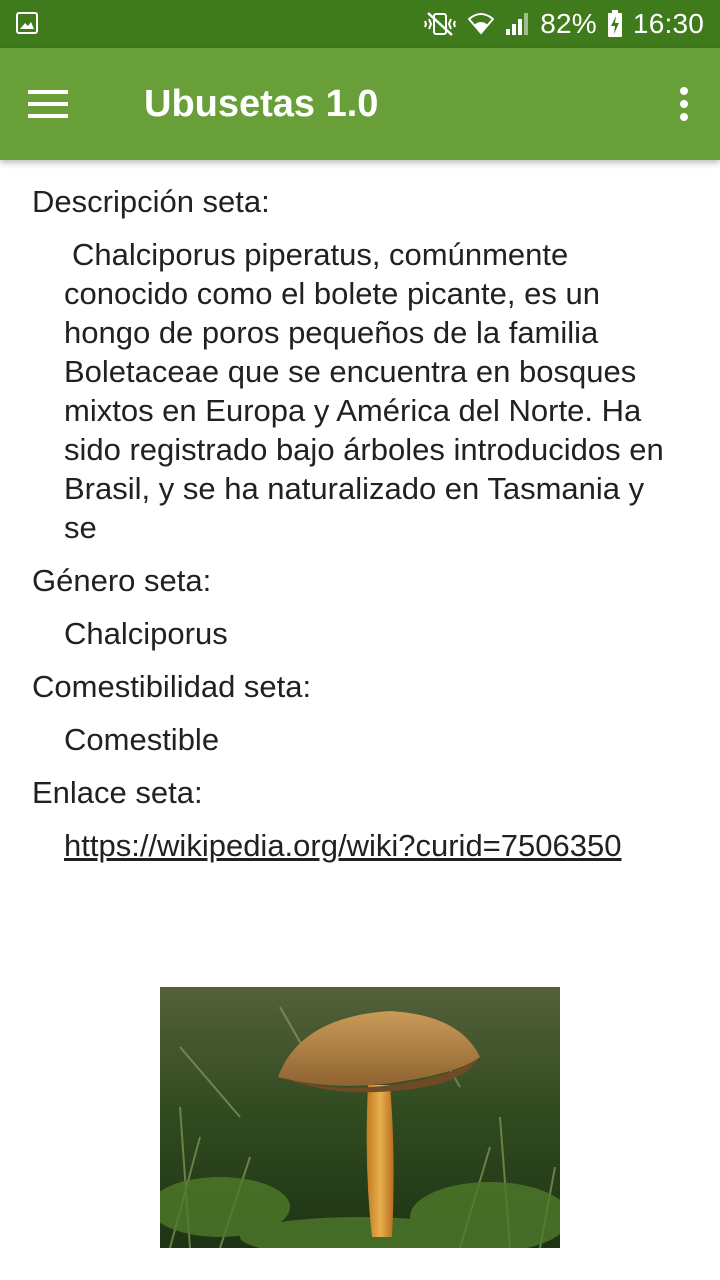 The height and width of the screenshot is (1280, 720). Describe the element at coordinates (517, 24) in the screenshot. I see `signal-icon` at that location.